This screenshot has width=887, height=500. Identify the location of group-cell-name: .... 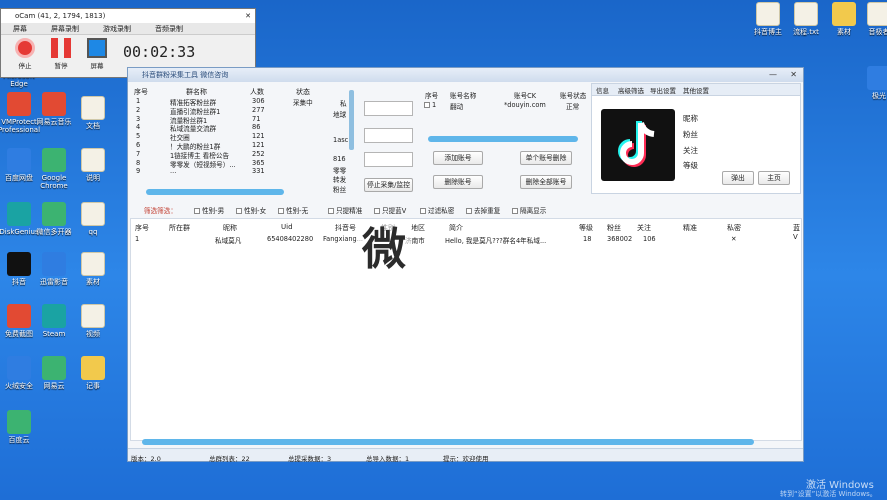
(173, 171).